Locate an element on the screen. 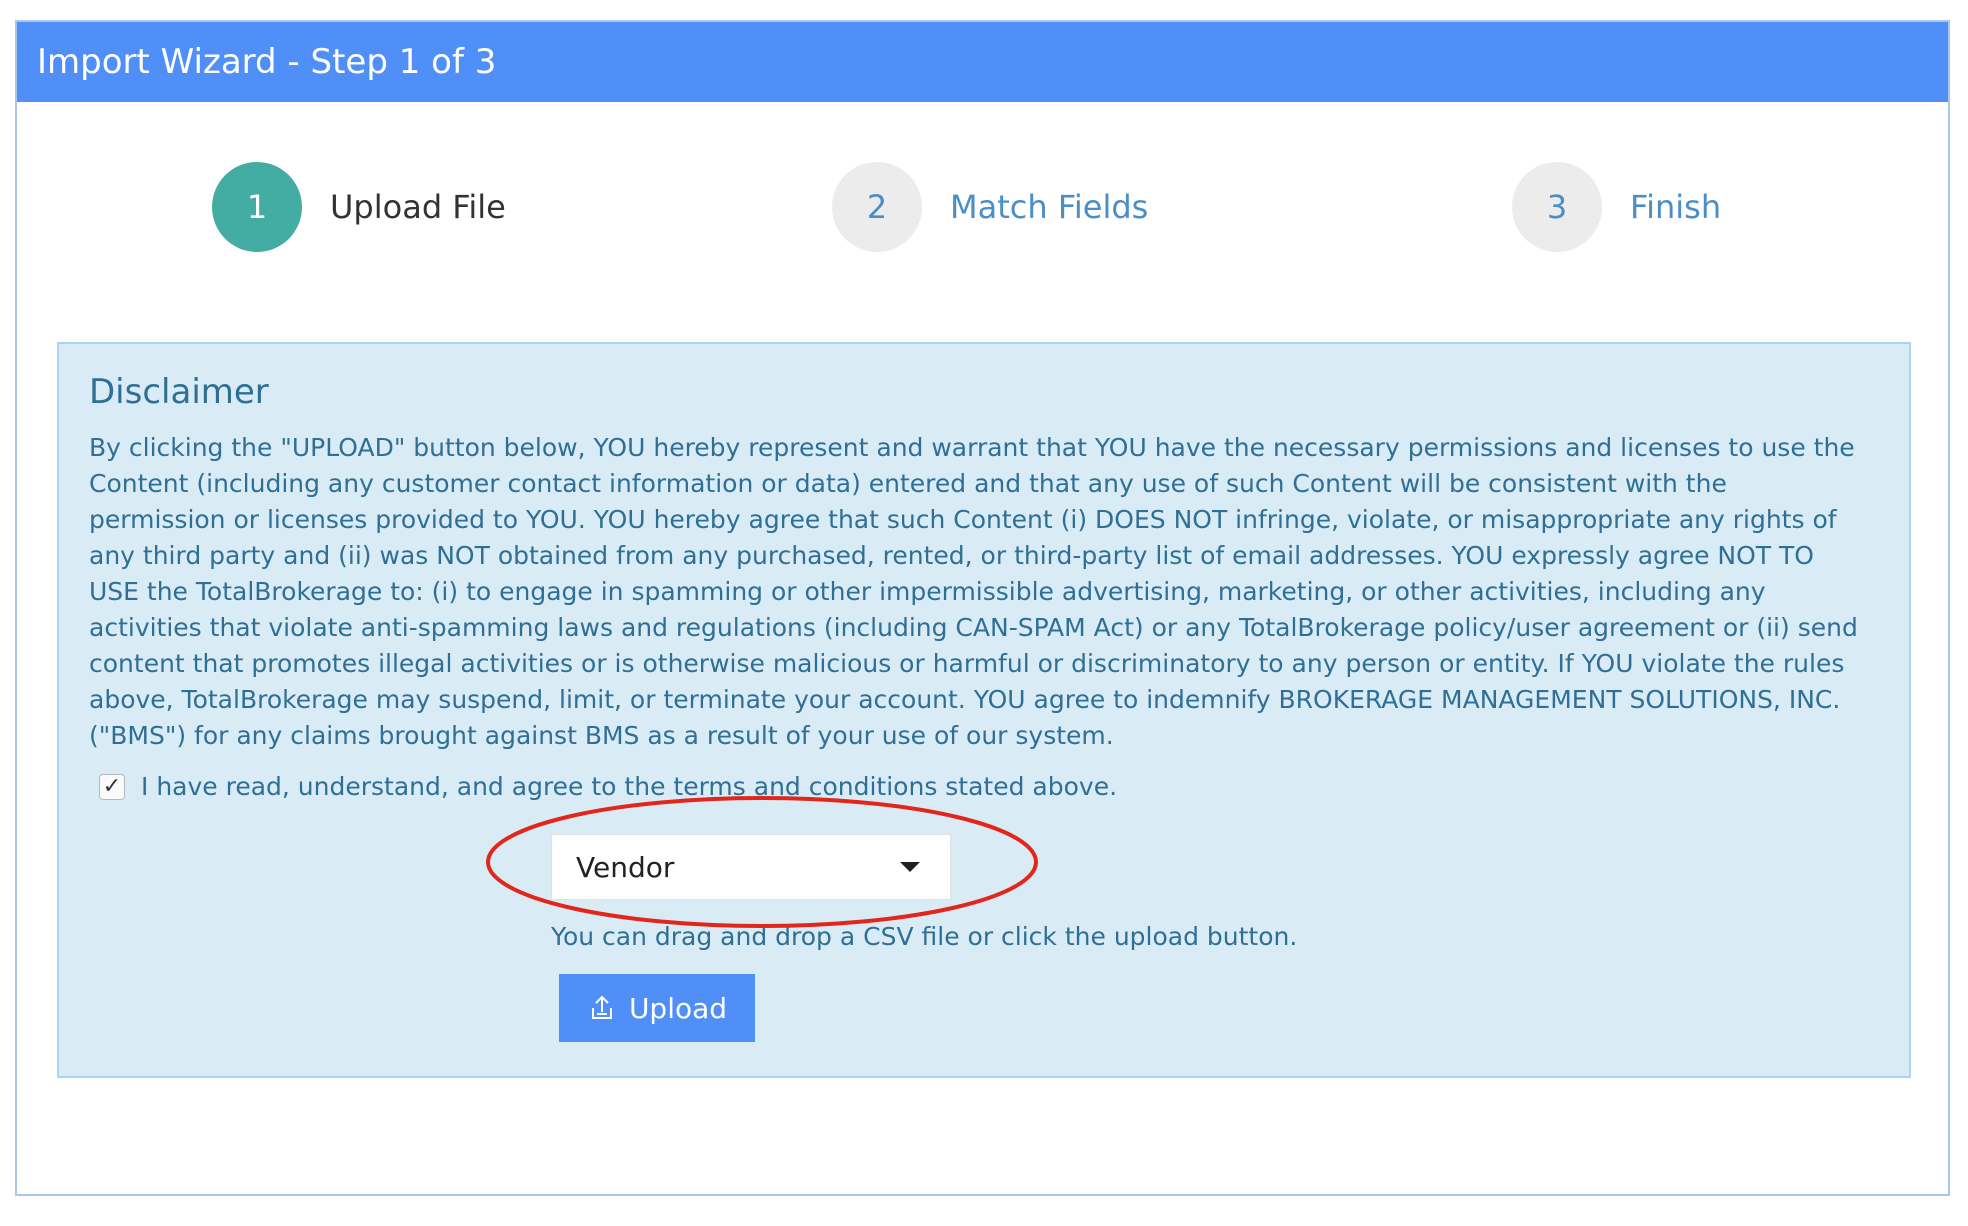 The width and height of the screenshot is (1968, 1226). step-number: 3 is located at coordinates (1557, 207).